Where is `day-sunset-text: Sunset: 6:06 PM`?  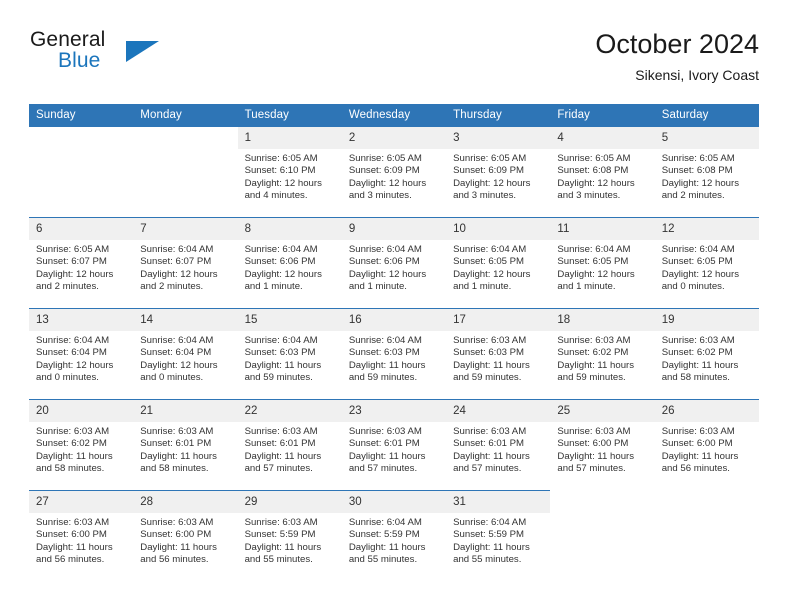 day-sunset-text: Sunset: 6:06 PM is located at coordinates (280, 262).